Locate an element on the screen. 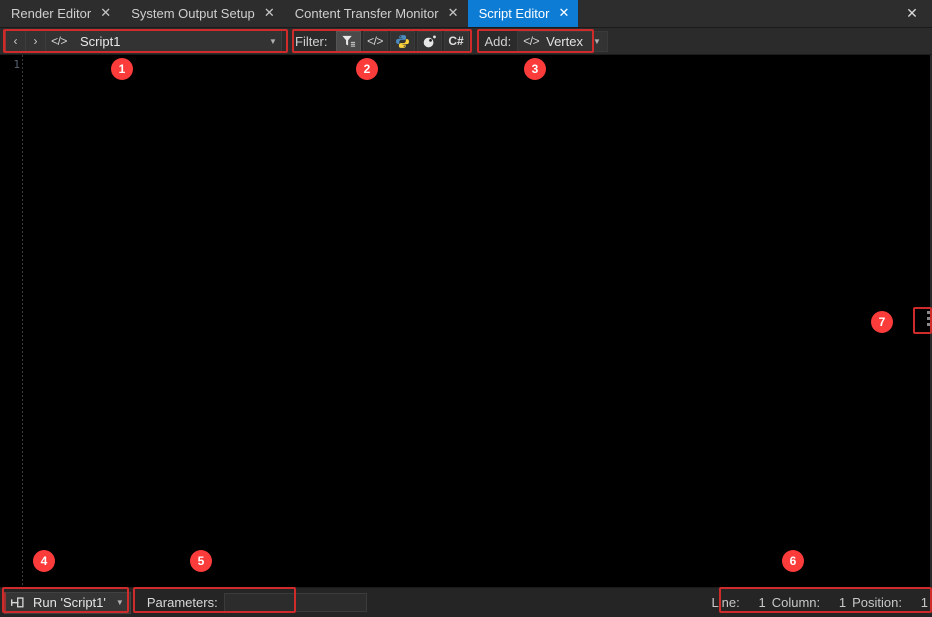  run-script-button: Run 'Script1' ▼ is located at coordinates (67, 602).